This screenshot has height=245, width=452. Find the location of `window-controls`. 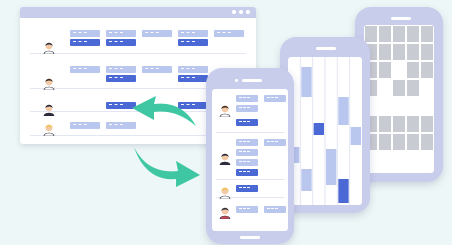

window-controls is located at coordinates (241, 12).